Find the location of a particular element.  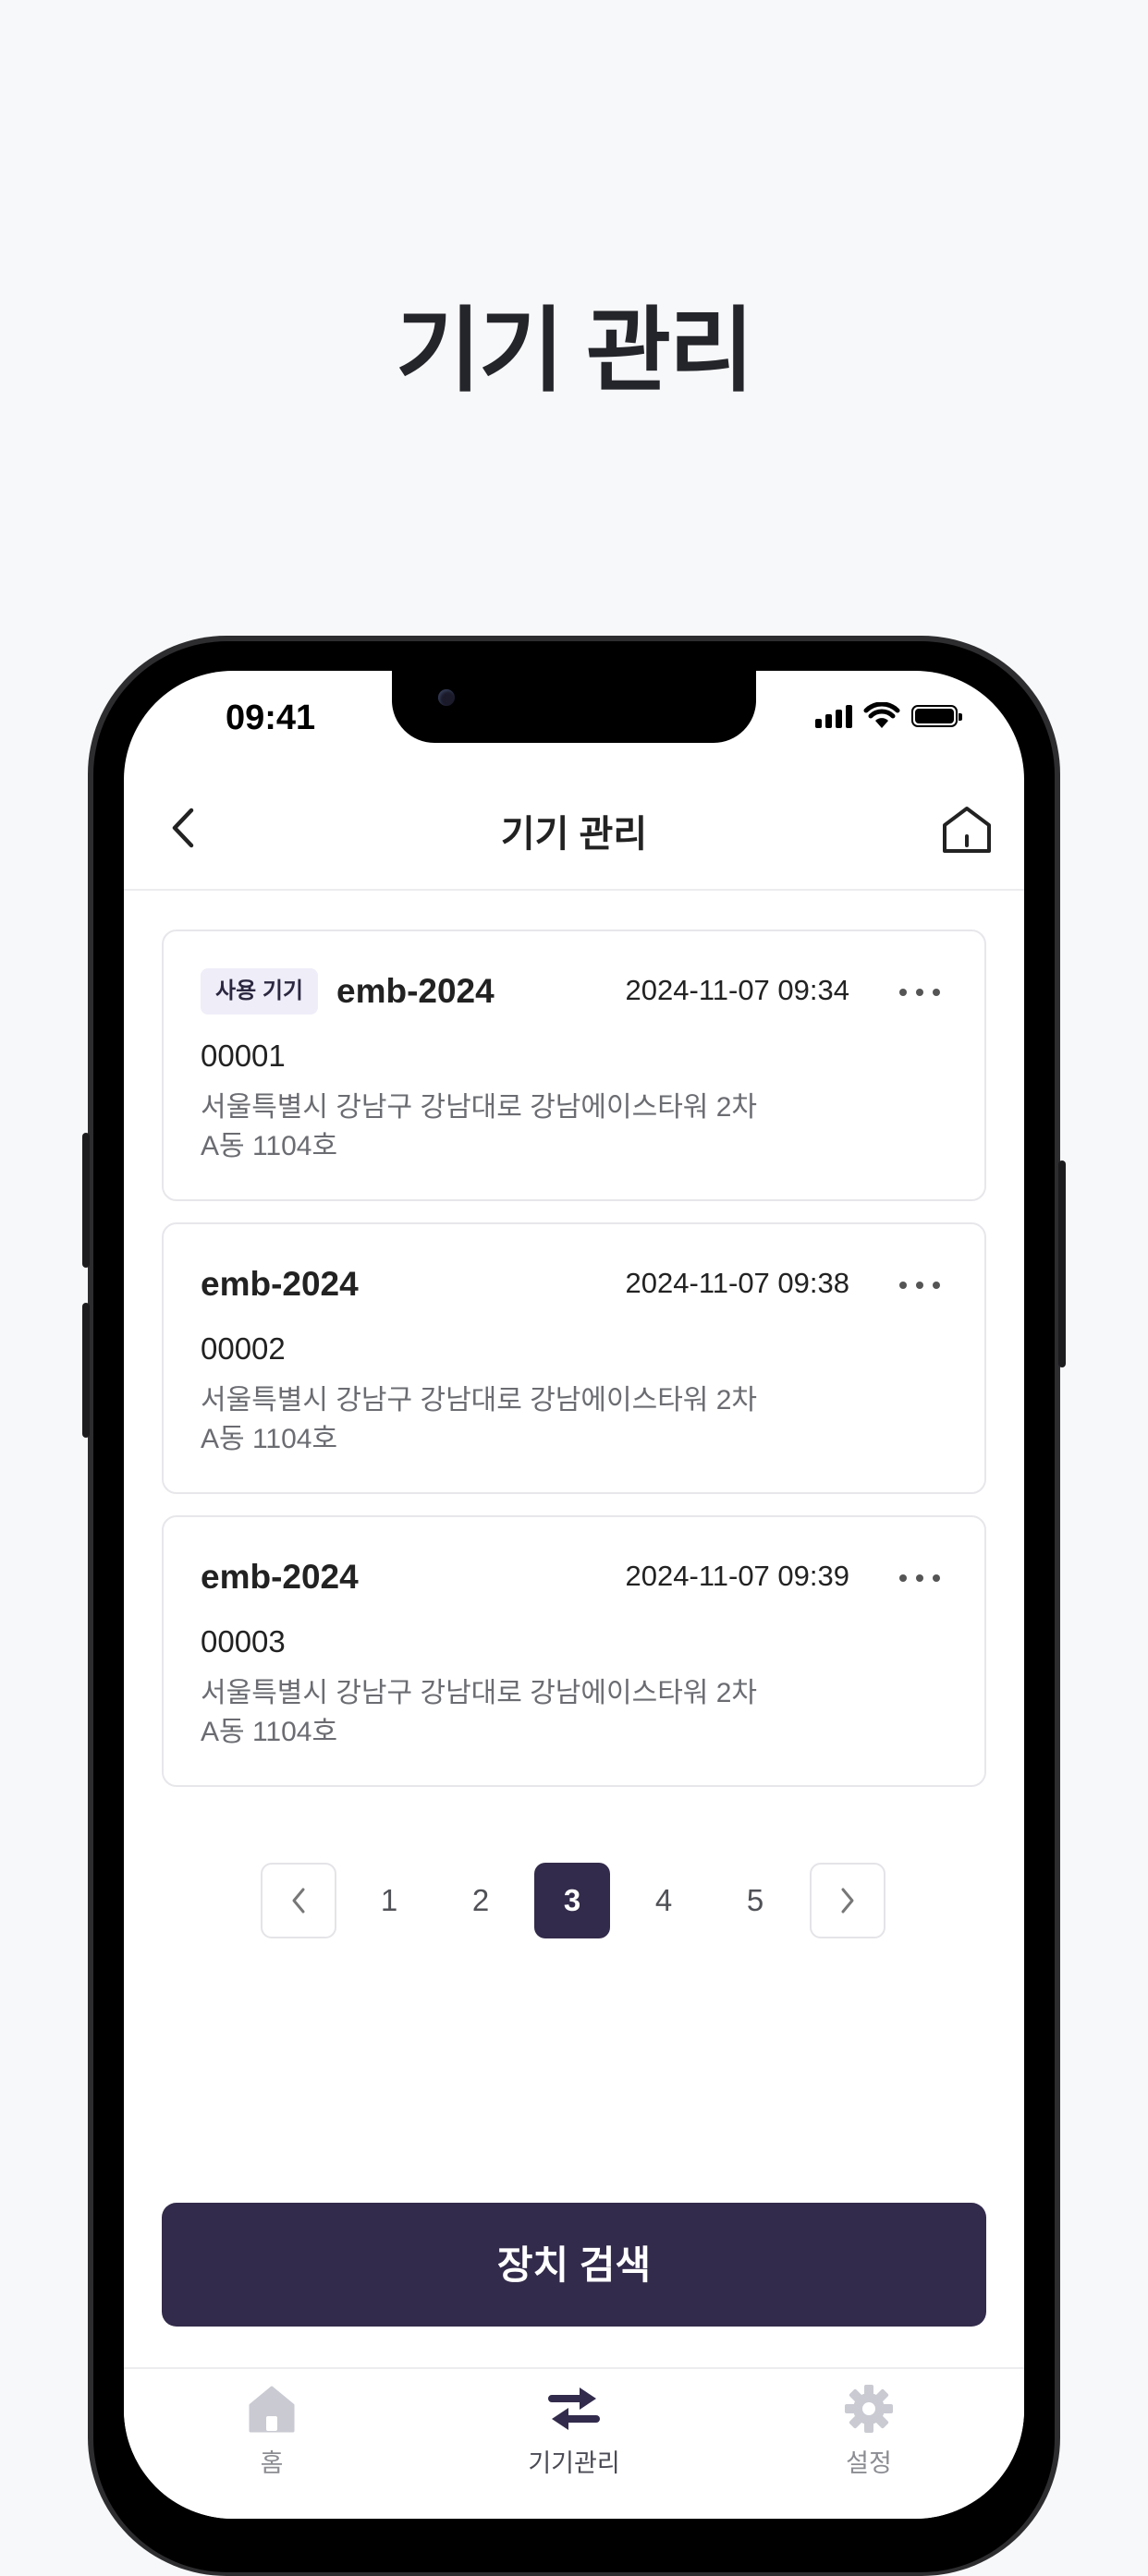

prev-page-button is located at coordinates (299, 1900).